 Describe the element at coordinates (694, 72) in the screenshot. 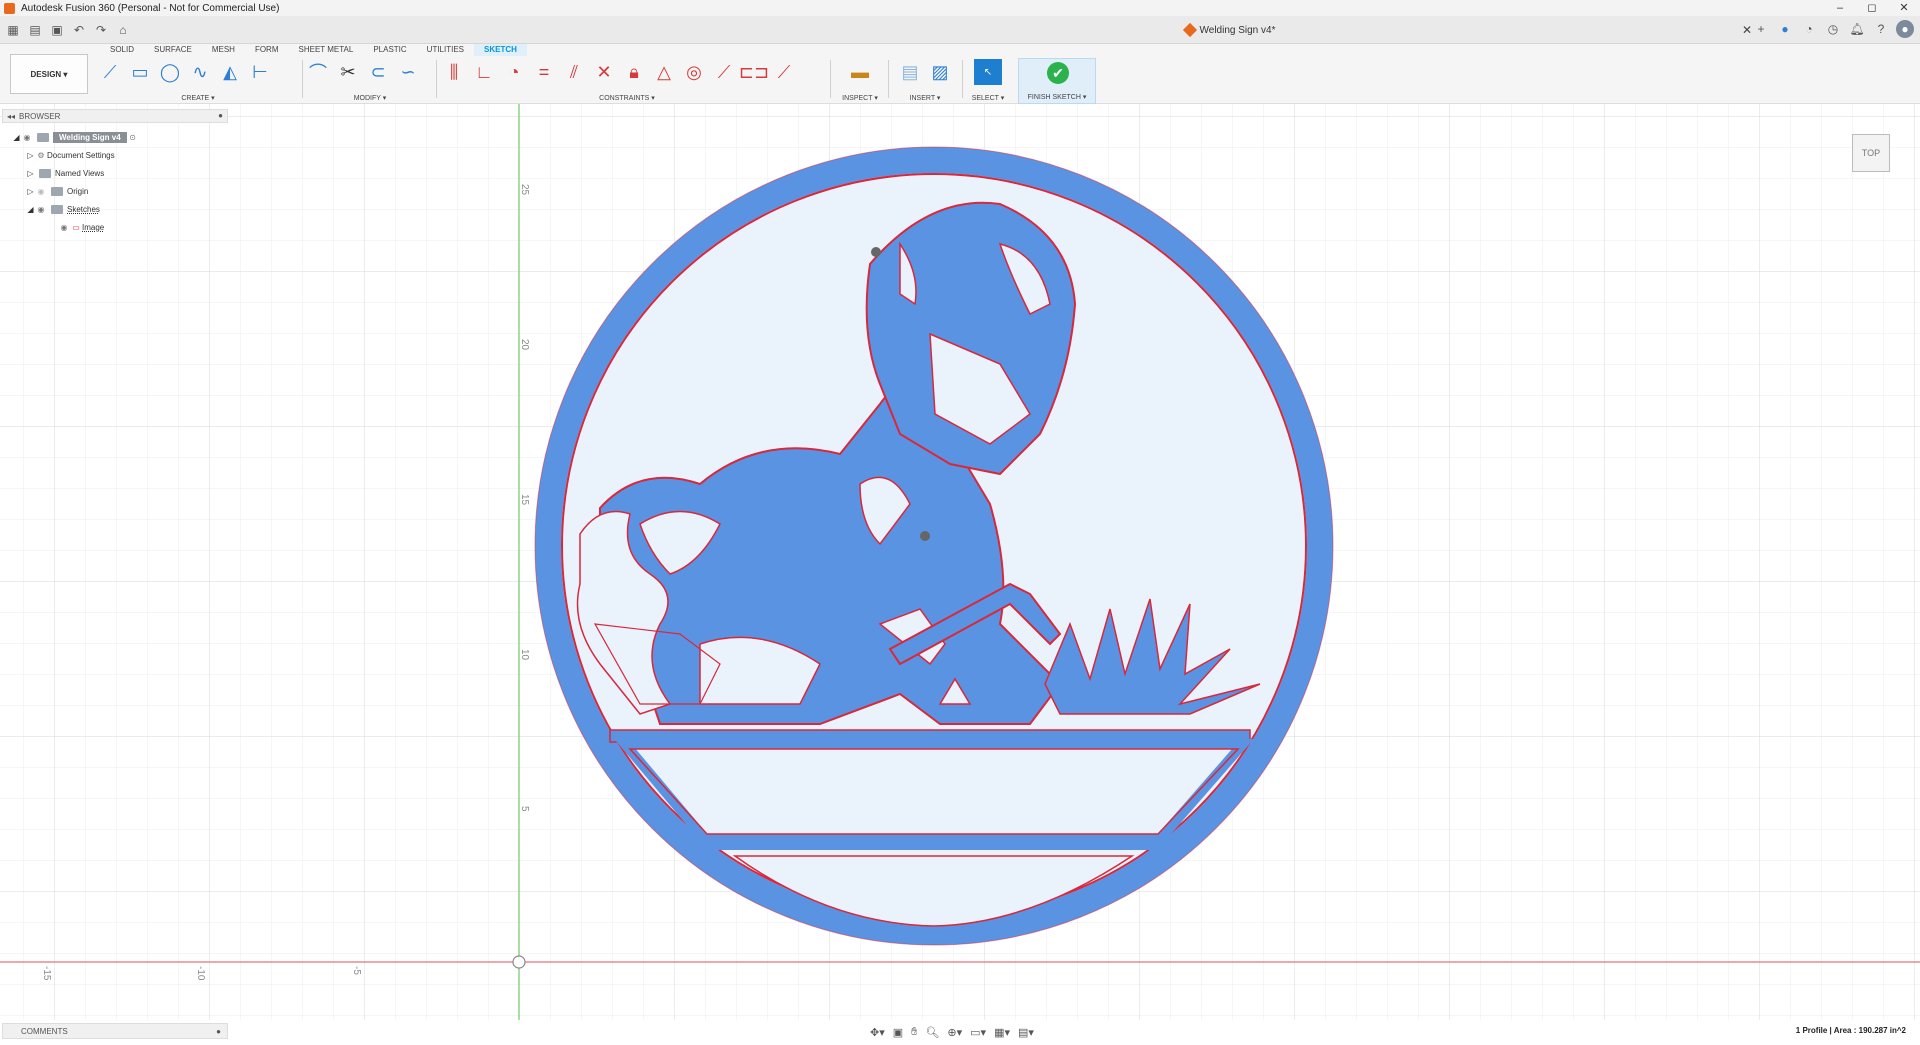

I see `concentric-icon: ◎` at that location.